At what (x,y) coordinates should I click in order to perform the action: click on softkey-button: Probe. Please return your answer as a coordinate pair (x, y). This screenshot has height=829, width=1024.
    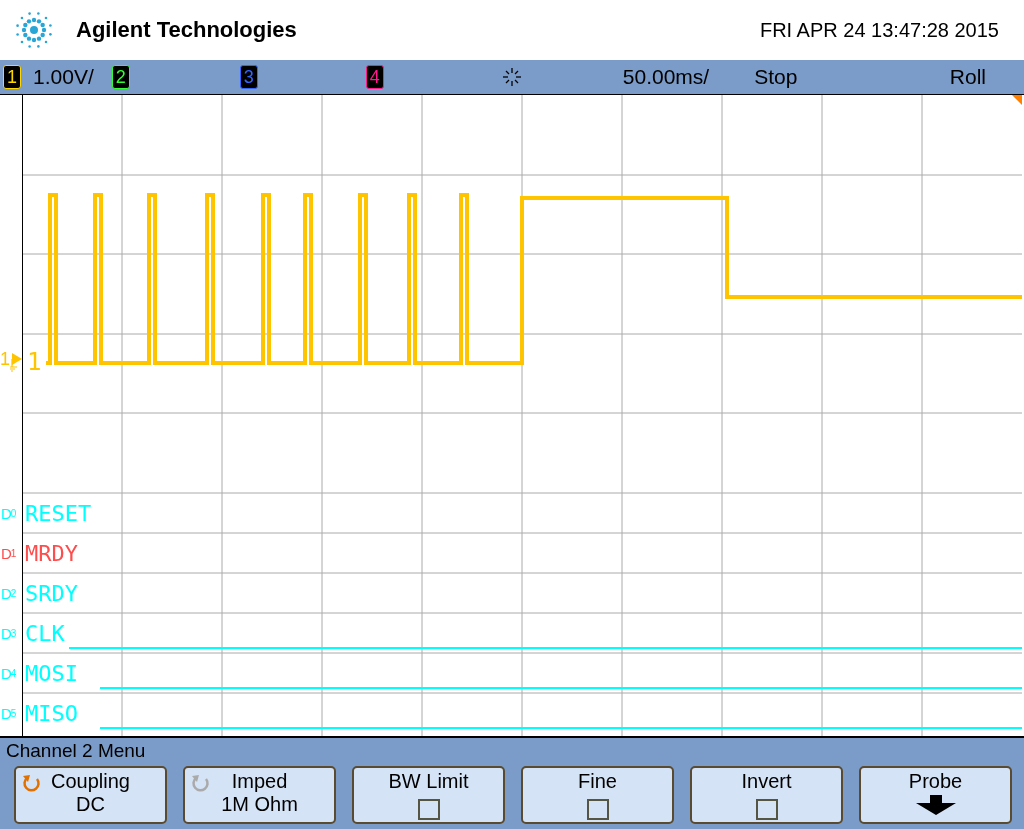
    Looking at the image, I should click on (935, 795).